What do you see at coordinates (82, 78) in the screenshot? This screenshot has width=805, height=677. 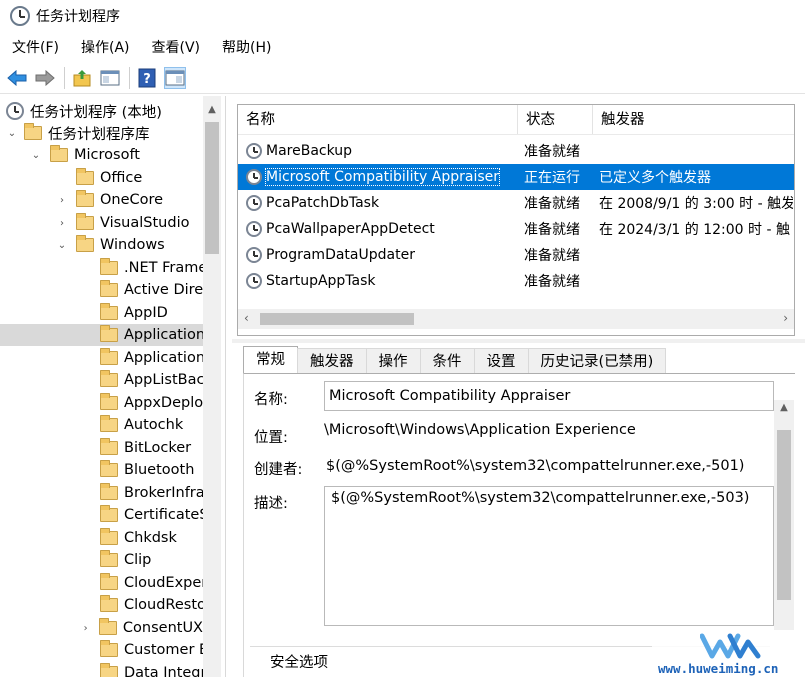 I see `up-folder-icon` at bounding box center [82, 78].